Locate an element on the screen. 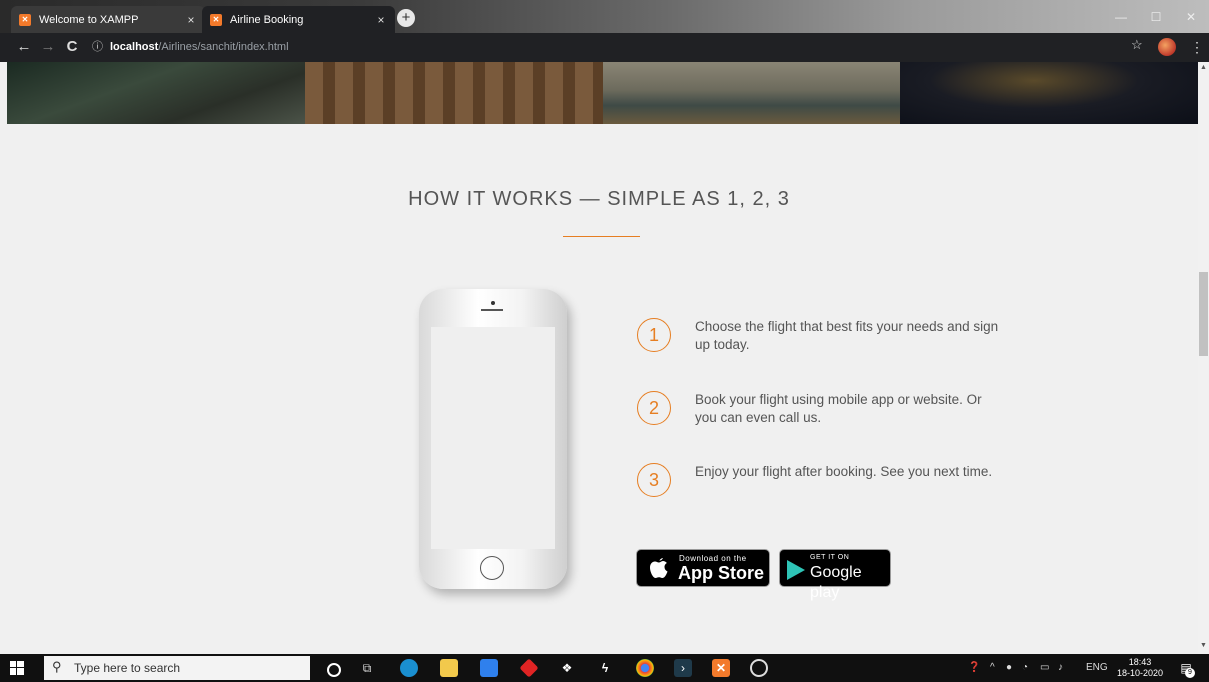  app-store-big-text: App Store is located at coordinates (721, 573).